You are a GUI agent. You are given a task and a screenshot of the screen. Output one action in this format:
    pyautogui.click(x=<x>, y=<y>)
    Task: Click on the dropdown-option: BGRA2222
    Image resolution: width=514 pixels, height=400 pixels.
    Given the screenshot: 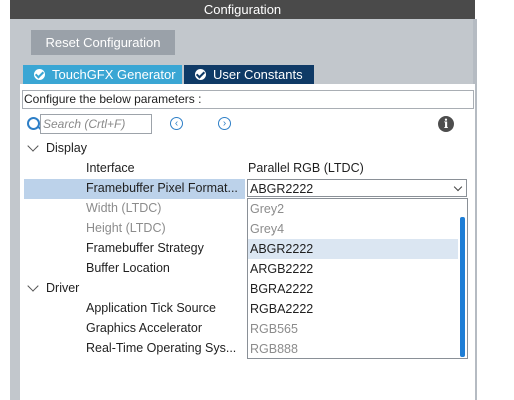 What is the action you would take?
    pyautogui.click(x=353, y=289)
    